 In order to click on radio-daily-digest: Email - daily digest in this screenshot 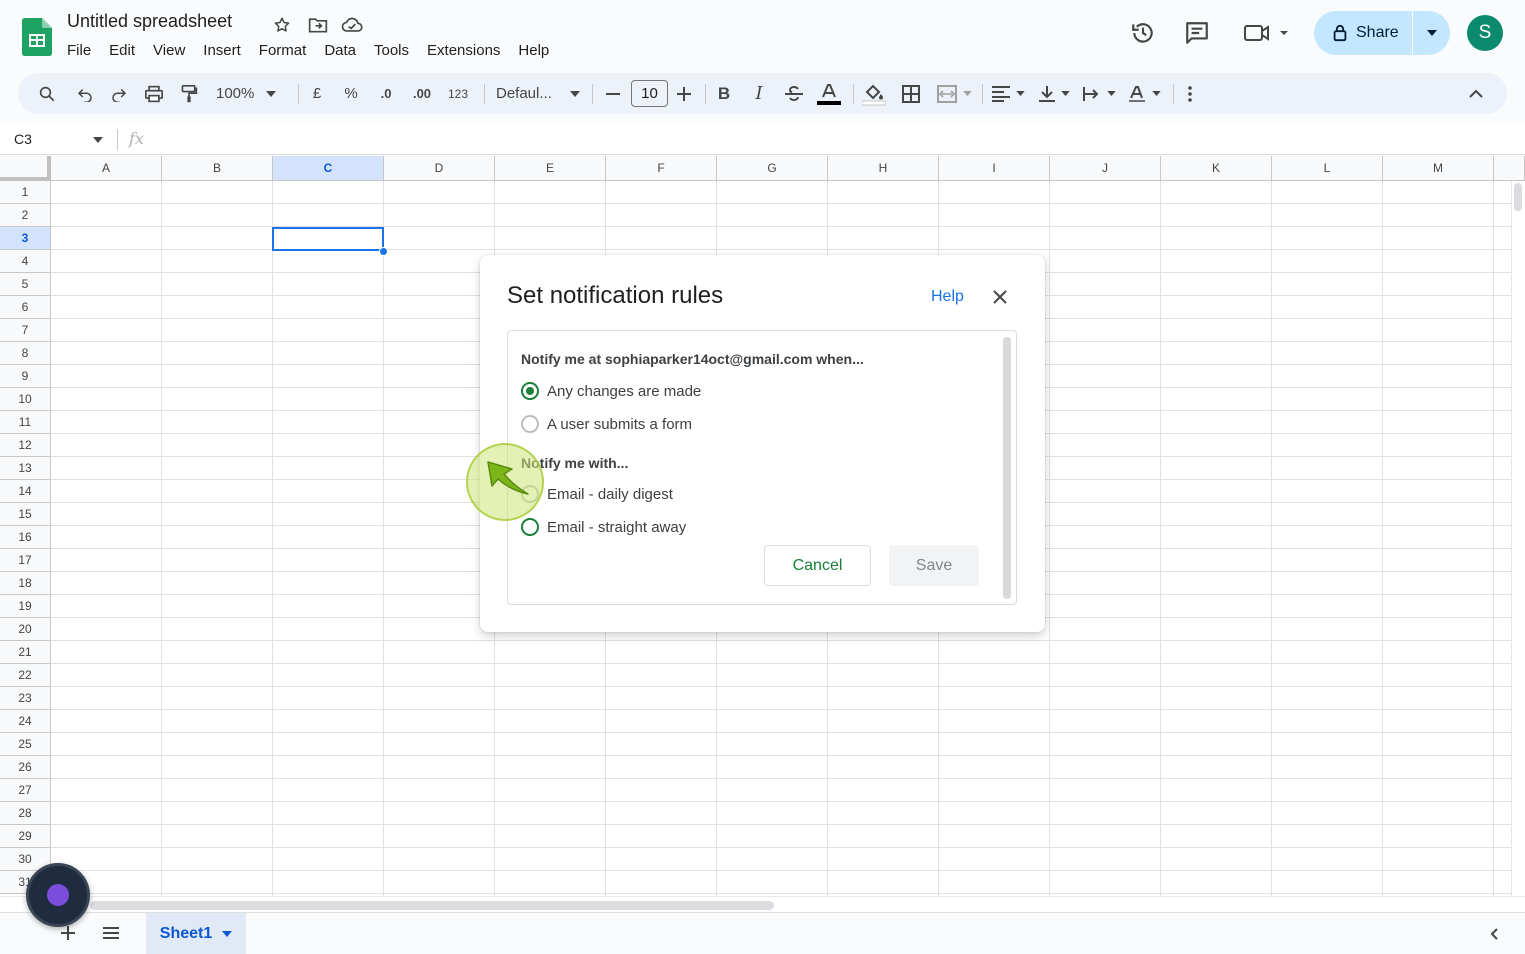, I will do `click(597, 494)`.